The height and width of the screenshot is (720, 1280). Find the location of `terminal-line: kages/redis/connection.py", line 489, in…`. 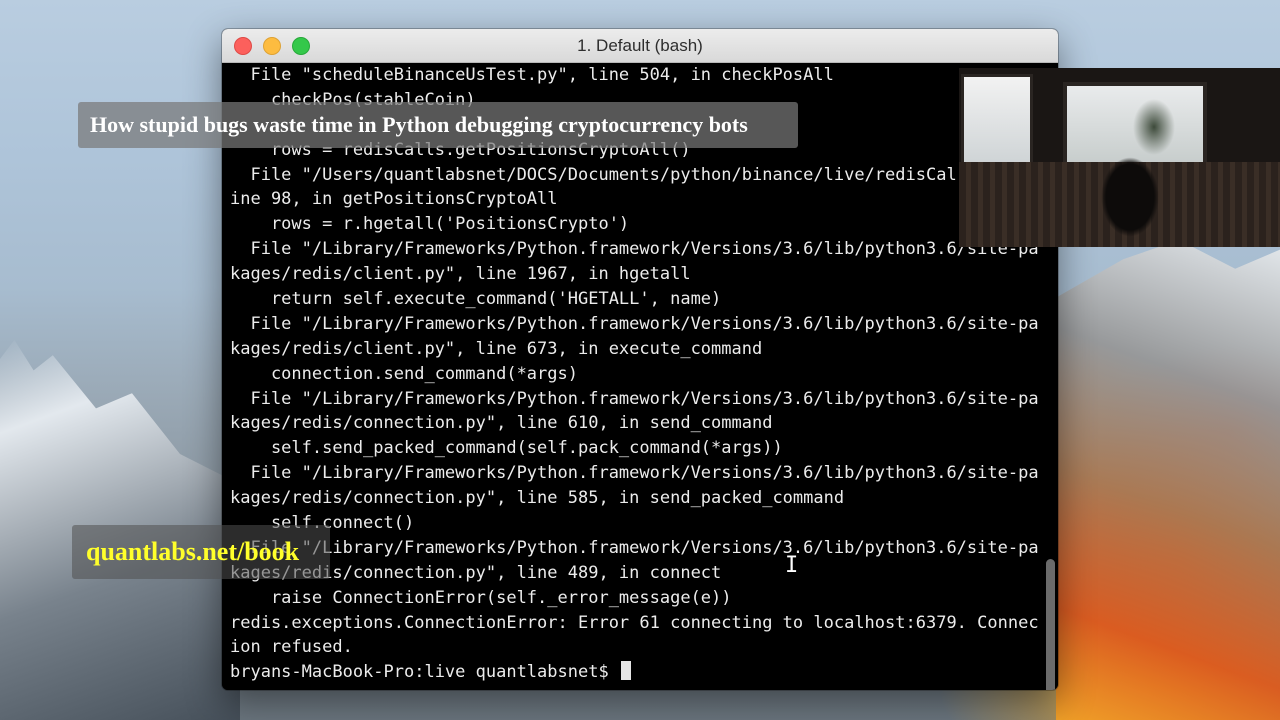

terminal-line: kages/redis/connection.py", line 489, in… is located at coordinates (476, 572).